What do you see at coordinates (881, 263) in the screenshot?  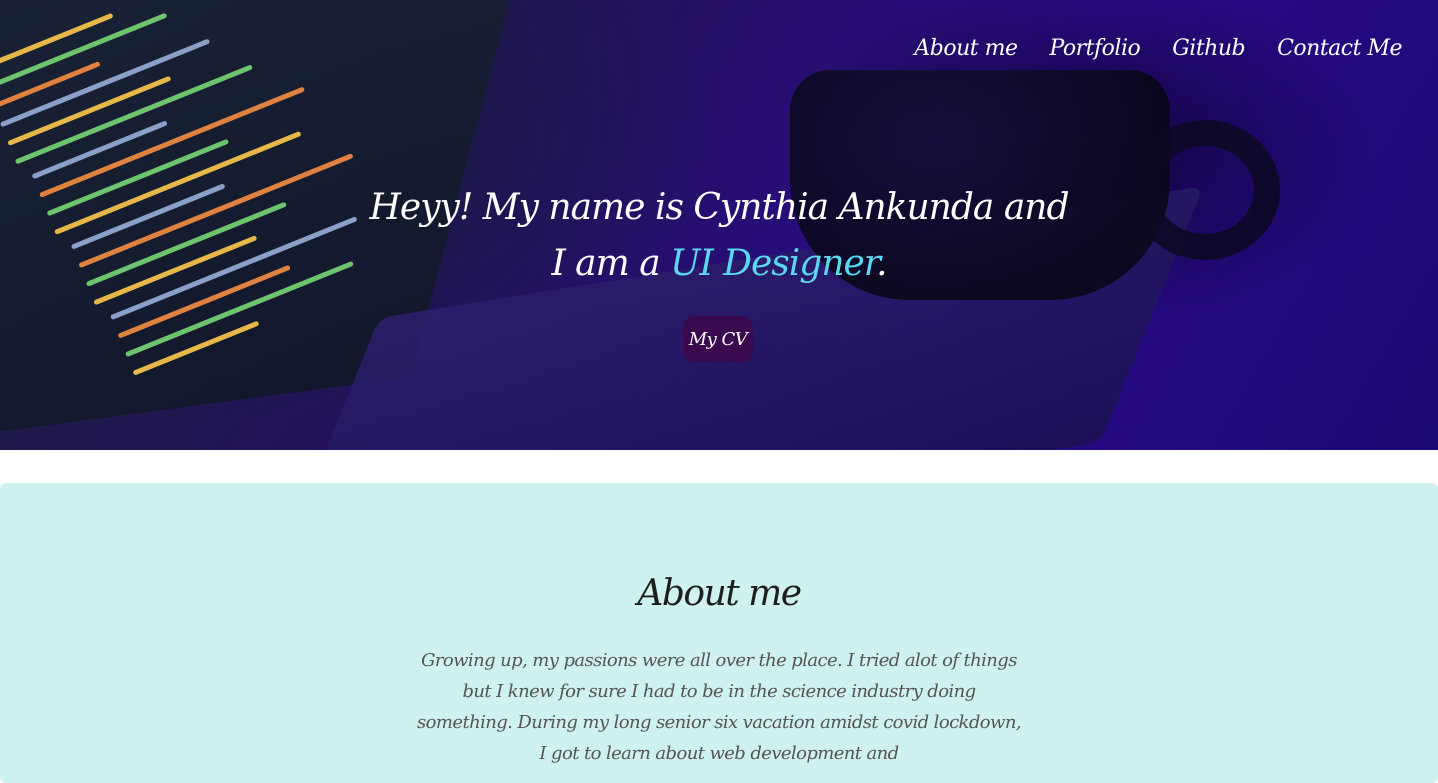 I see `hero-heading-suffix: .` at bounding box center [881, 263].